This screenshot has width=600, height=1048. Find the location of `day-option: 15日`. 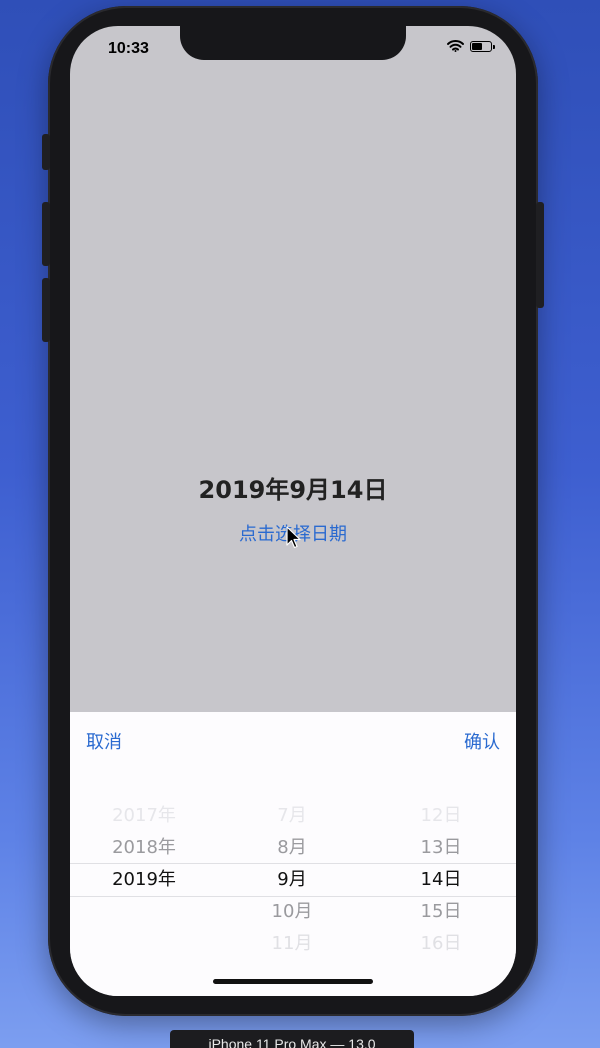

day-option: 15日 is located at coordinates (441, 912).